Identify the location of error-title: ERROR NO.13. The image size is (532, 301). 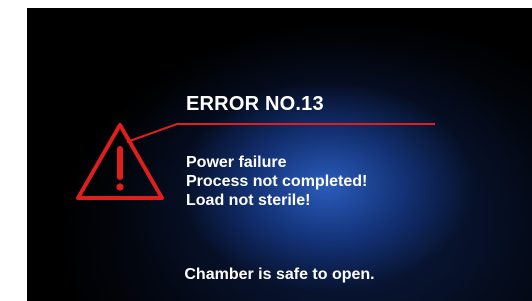
(255, 104).